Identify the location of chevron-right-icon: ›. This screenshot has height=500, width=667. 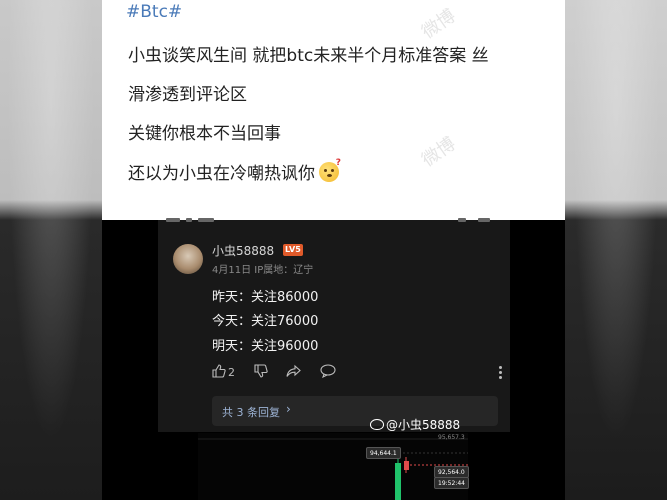
(288, 409).